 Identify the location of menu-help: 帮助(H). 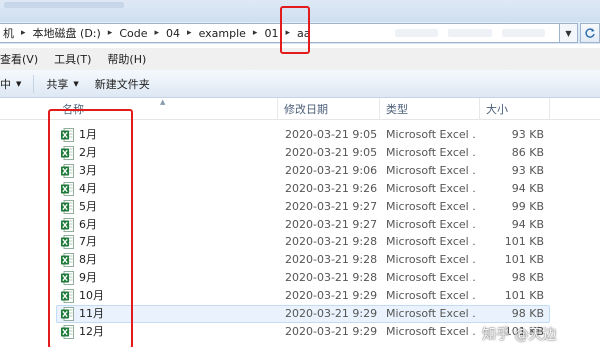
(126, 59).